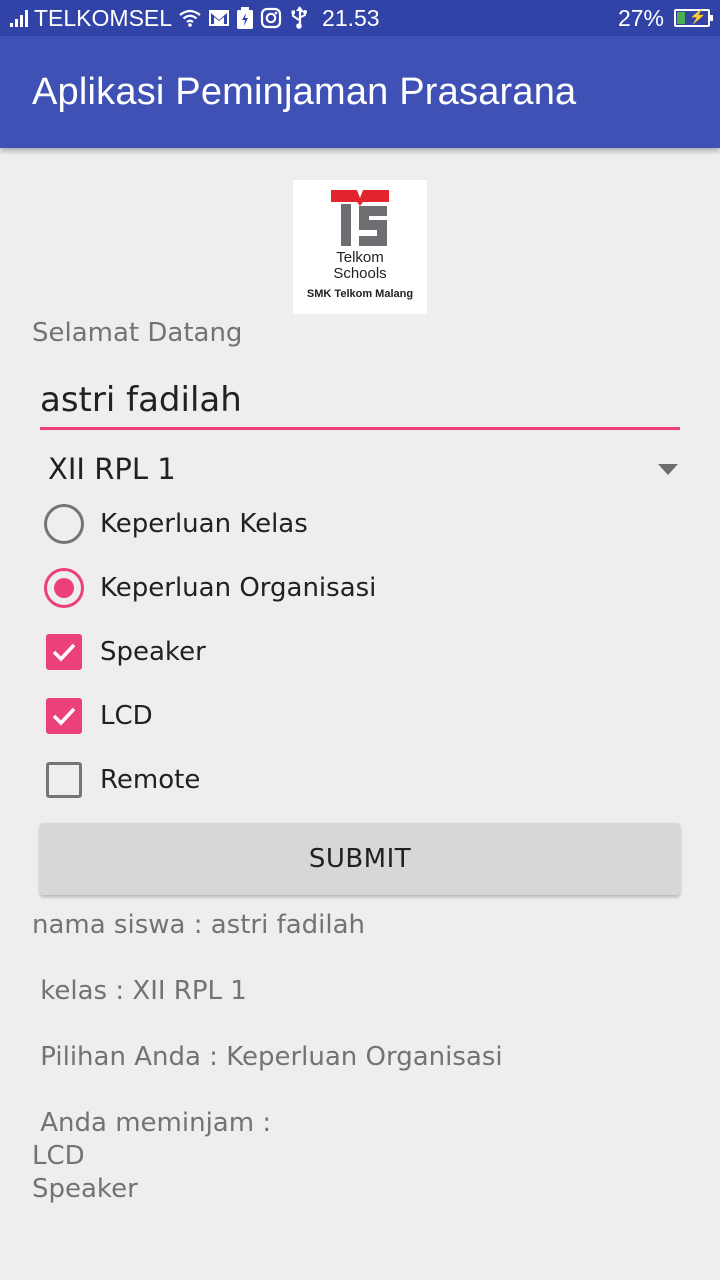 The image size is (720, 1280). Describe the element at coordinates (19, 18) in the screenshot. I see `signal-icon` at that location.